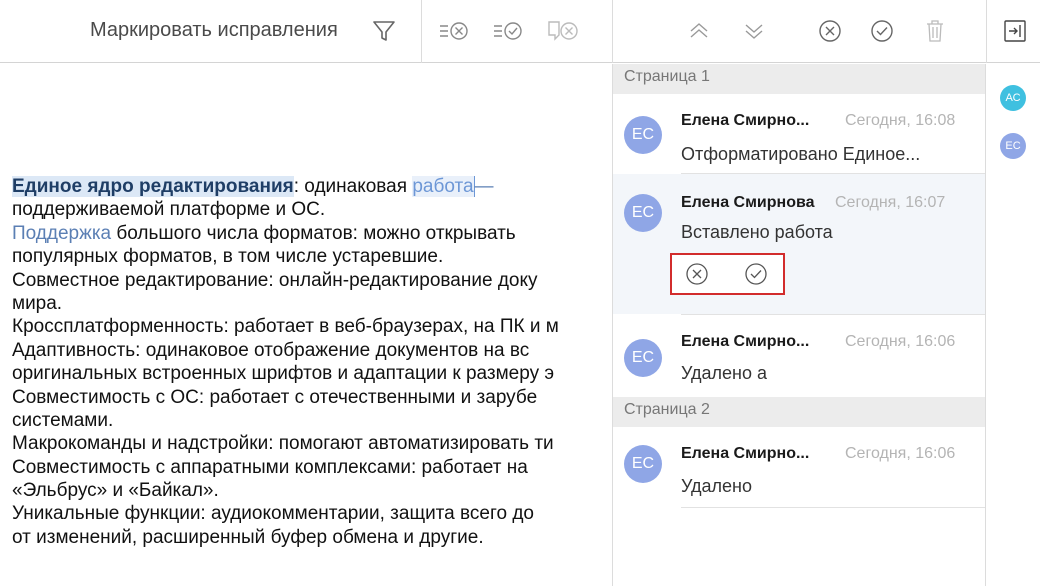 Image resolution: width=1040 pixels, height=586 pixels. I want to click on doc-line: мира., so click(37, 303).